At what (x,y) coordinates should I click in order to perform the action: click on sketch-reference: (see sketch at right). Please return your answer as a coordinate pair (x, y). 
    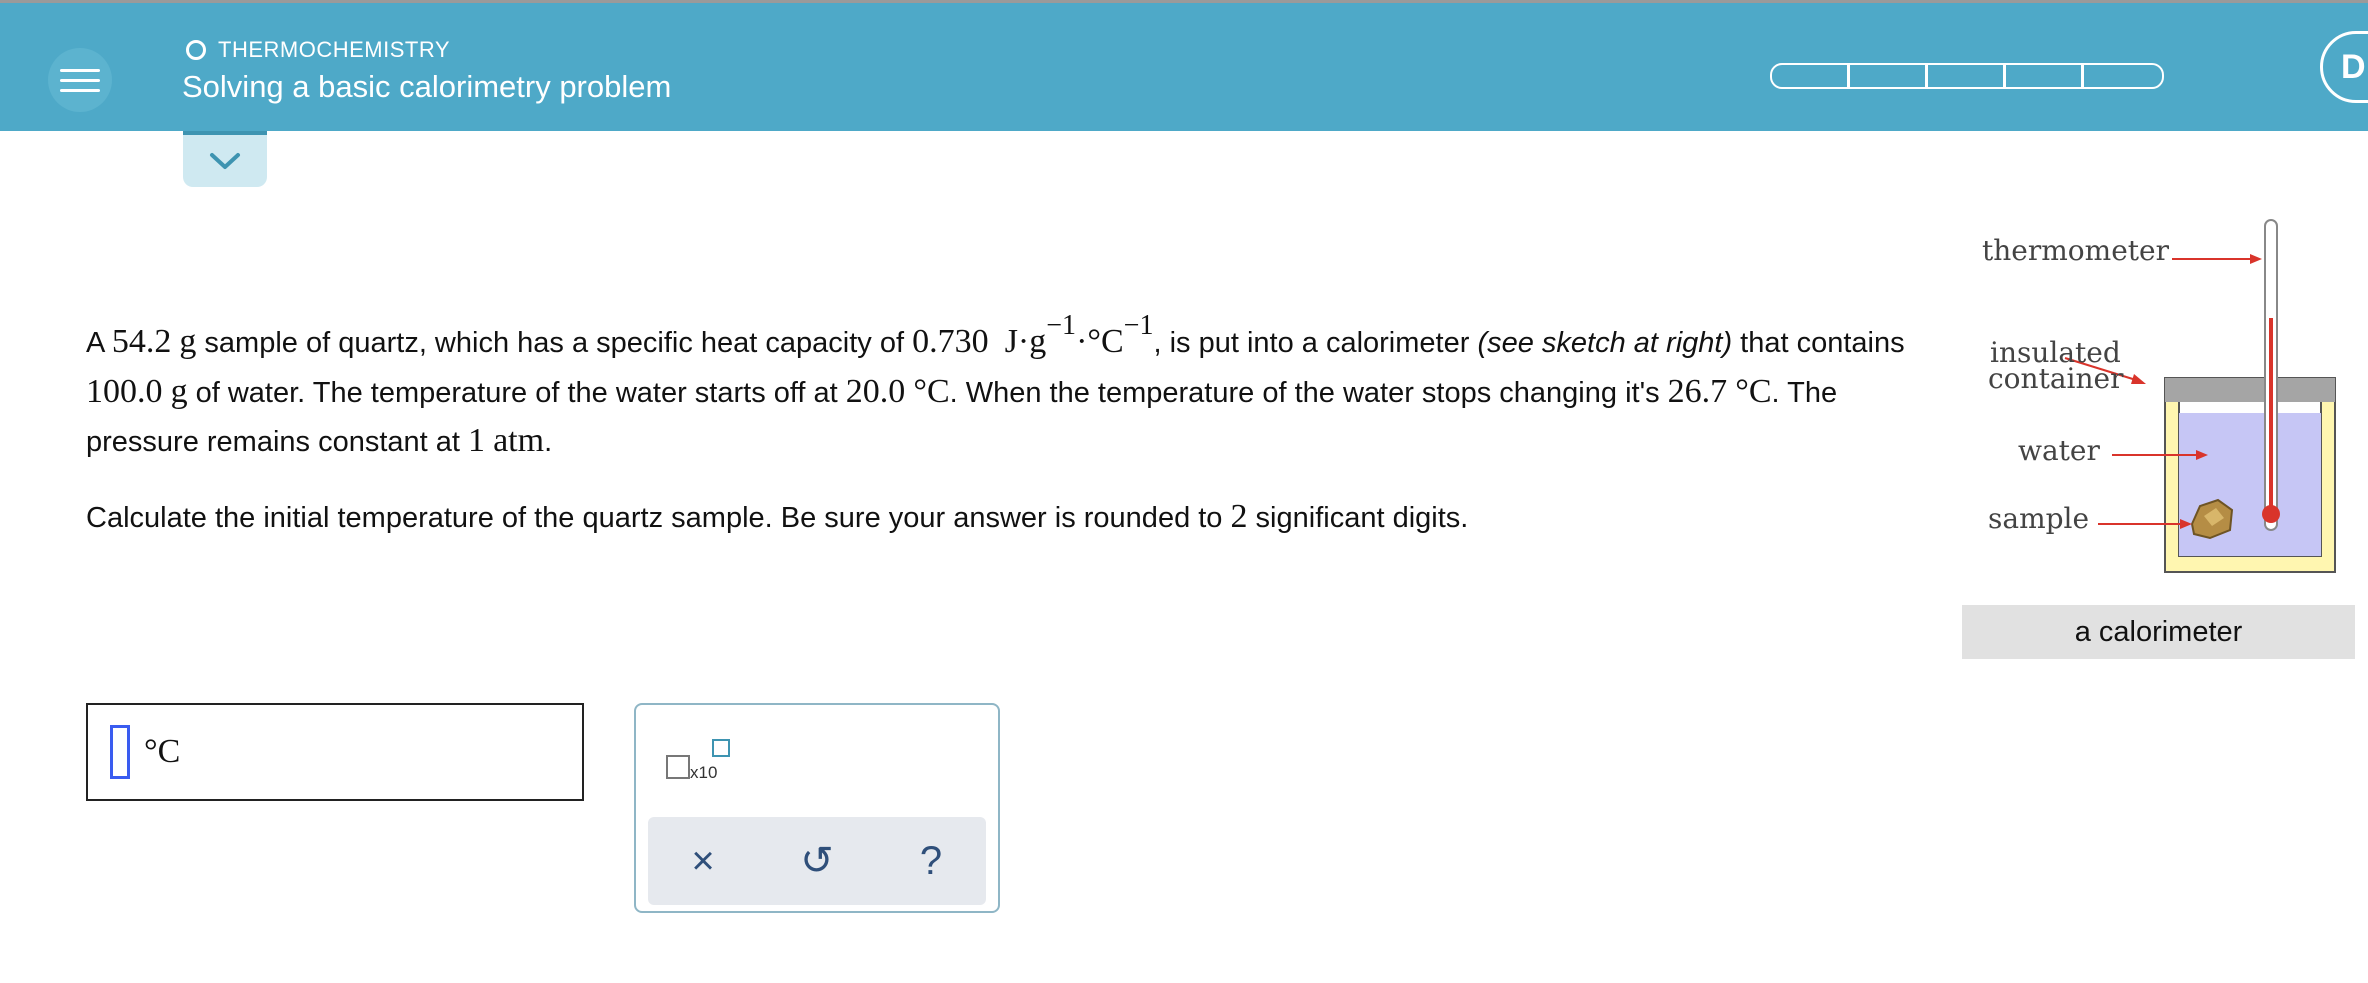
    Looking at the image, I should click on (1605, 343).